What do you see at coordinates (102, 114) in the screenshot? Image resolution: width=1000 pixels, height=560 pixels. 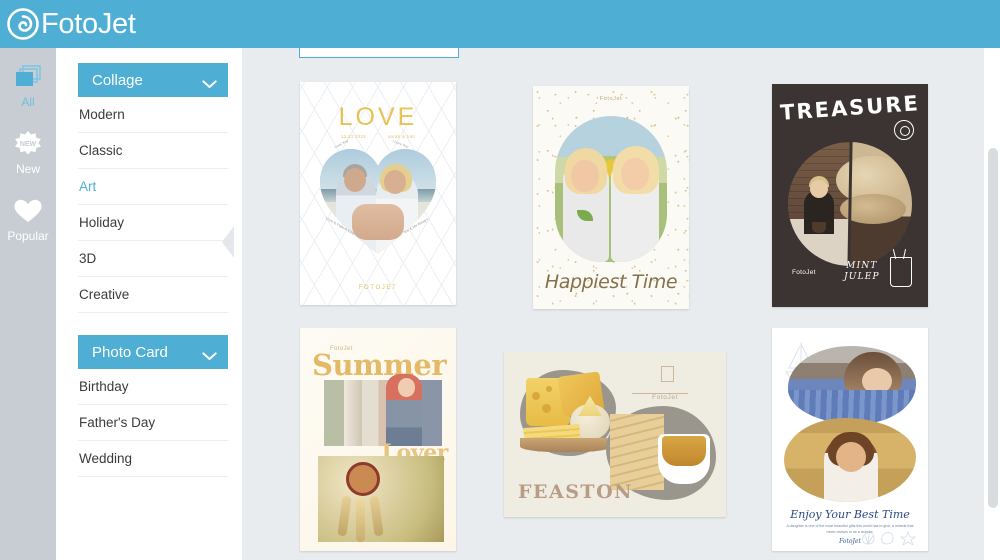 I see `category-item-label: Modern` at bounding box center [102, 114].